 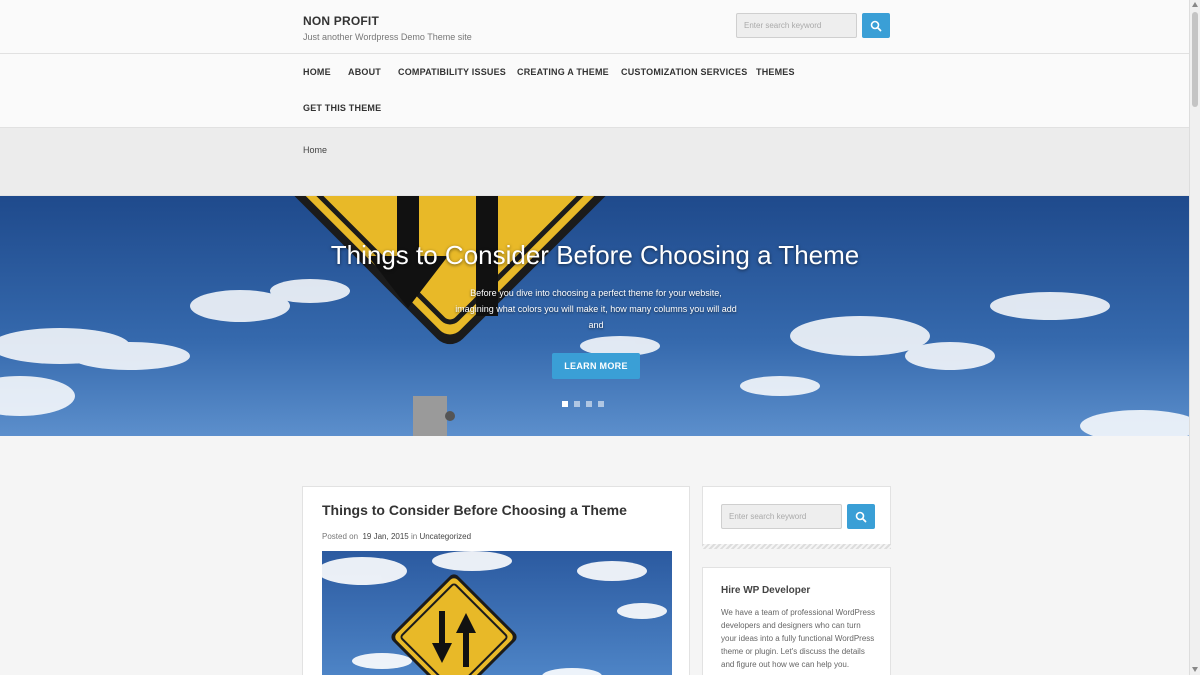 What do you see at coordinates (766, 590) in the screenshot?
I see `widget-title: Hire WP Developer` at bounding box center [766, 590].